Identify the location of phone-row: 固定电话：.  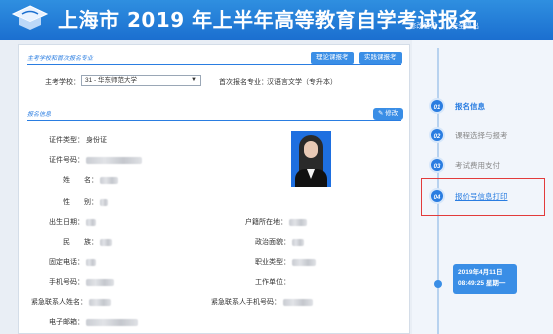
(72, 262).